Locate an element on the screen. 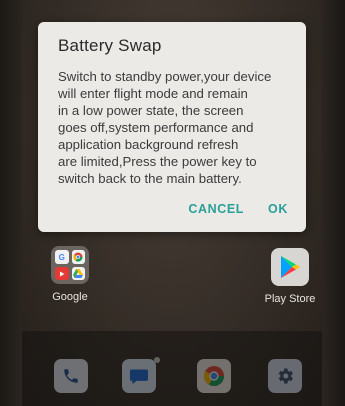 The width and height of the screenshot is (345, 406). drive-mini-icon is located at coordinates (78, 273).